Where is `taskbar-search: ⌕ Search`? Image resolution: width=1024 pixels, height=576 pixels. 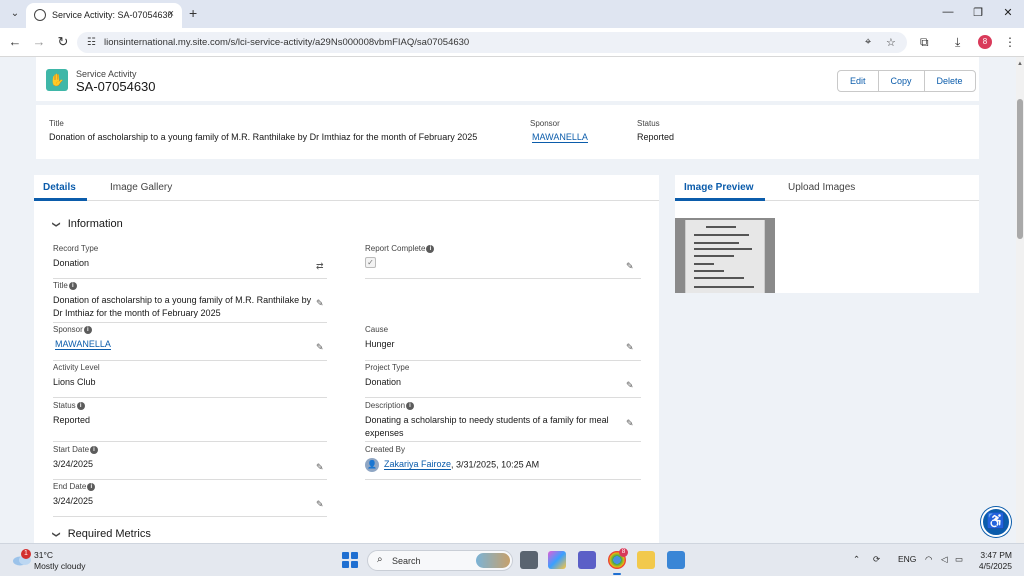 taskbar-search: ⌕ Search is located at coordinates (440, 560).